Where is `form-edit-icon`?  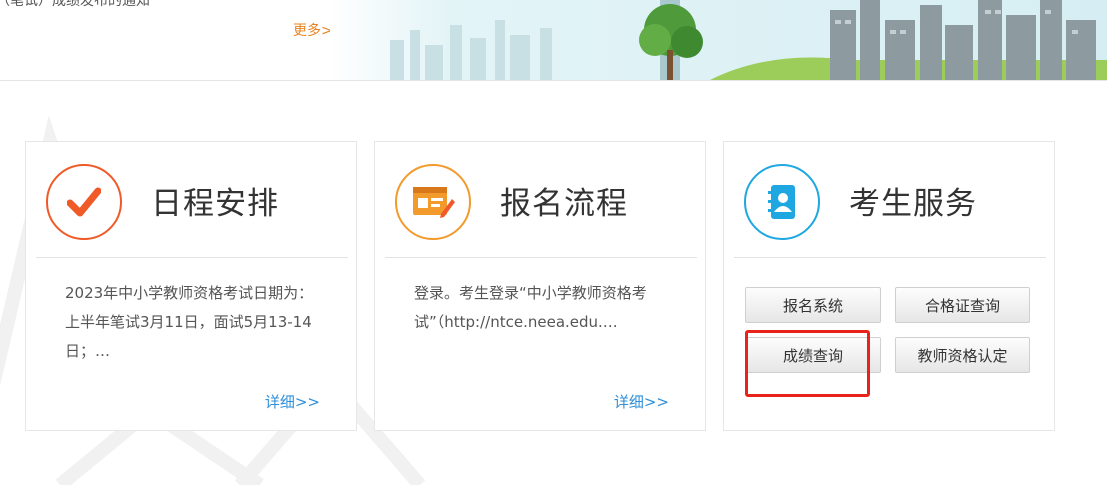
form-edit-icon is located at coordinates (433, 202).